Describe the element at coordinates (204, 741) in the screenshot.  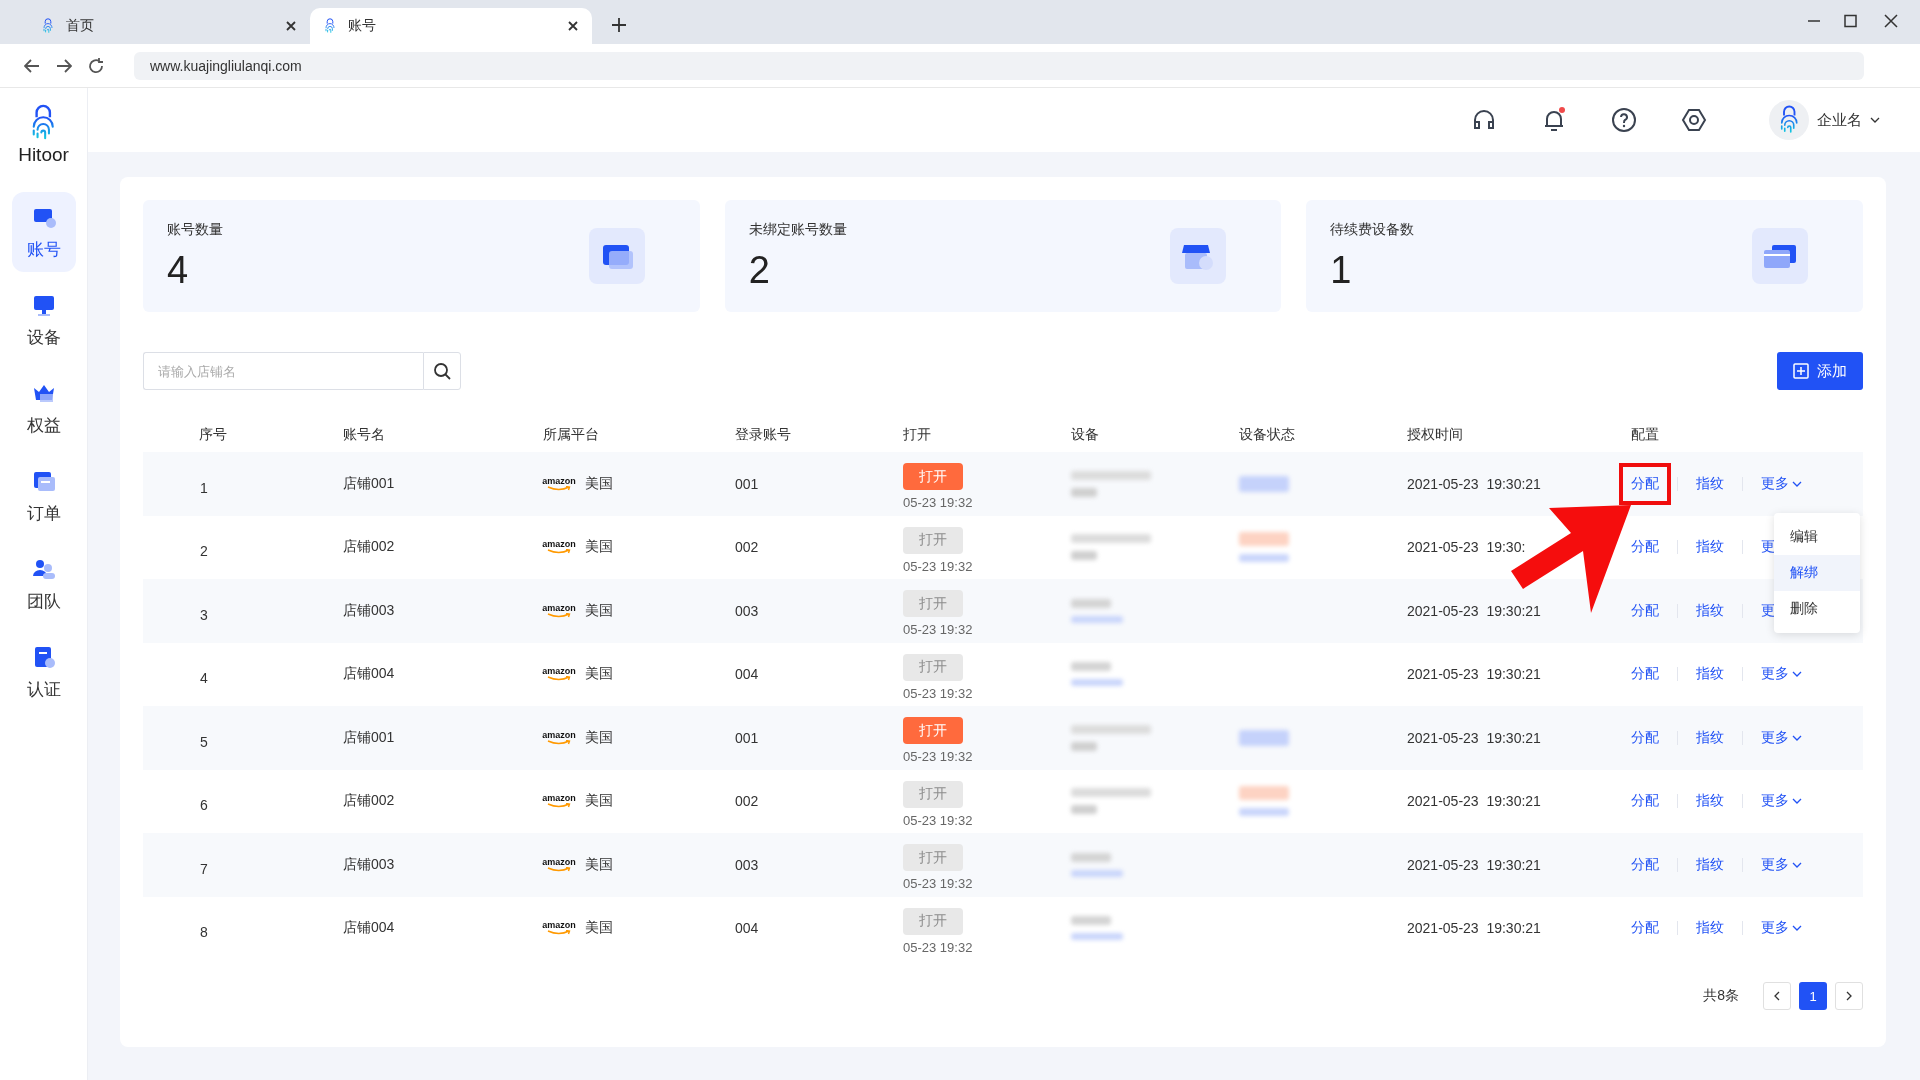
I see `table-cell-text: 5` at that location.